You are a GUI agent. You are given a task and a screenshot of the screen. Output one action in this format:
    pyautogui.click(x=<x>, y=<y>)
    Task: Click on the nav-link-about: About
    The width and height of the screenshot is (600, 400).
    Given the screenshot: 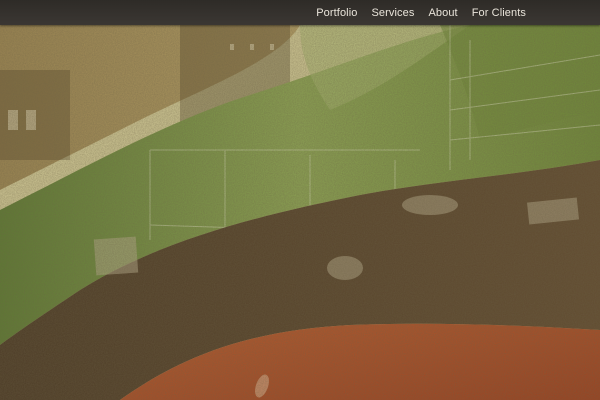 What is the action you would take?
    pyautogui.click(x=442, y=13)
    